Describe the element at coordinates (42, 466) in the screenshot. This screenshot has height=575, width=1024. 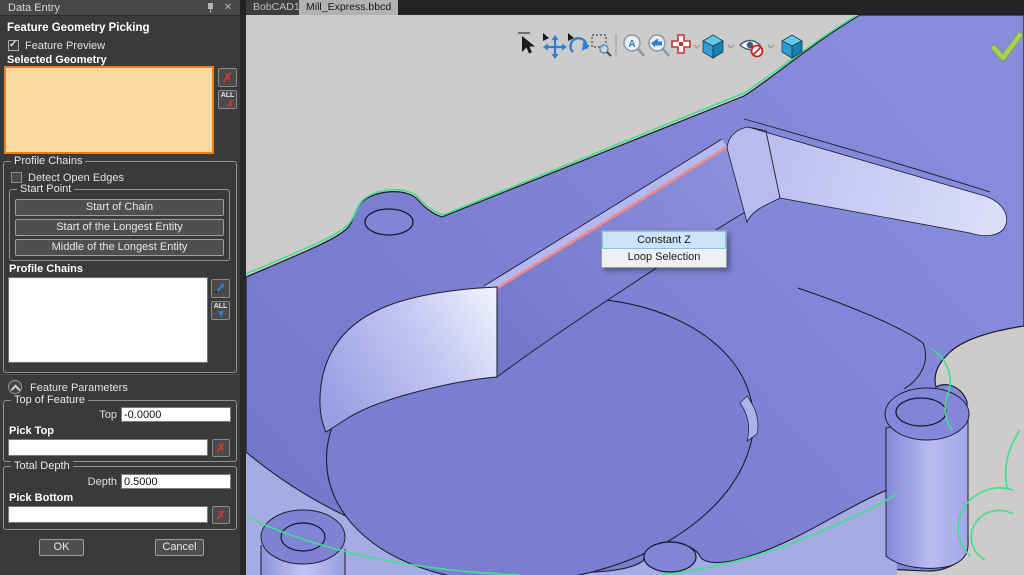
I see `total-depth-title: Total Depth` at that location.